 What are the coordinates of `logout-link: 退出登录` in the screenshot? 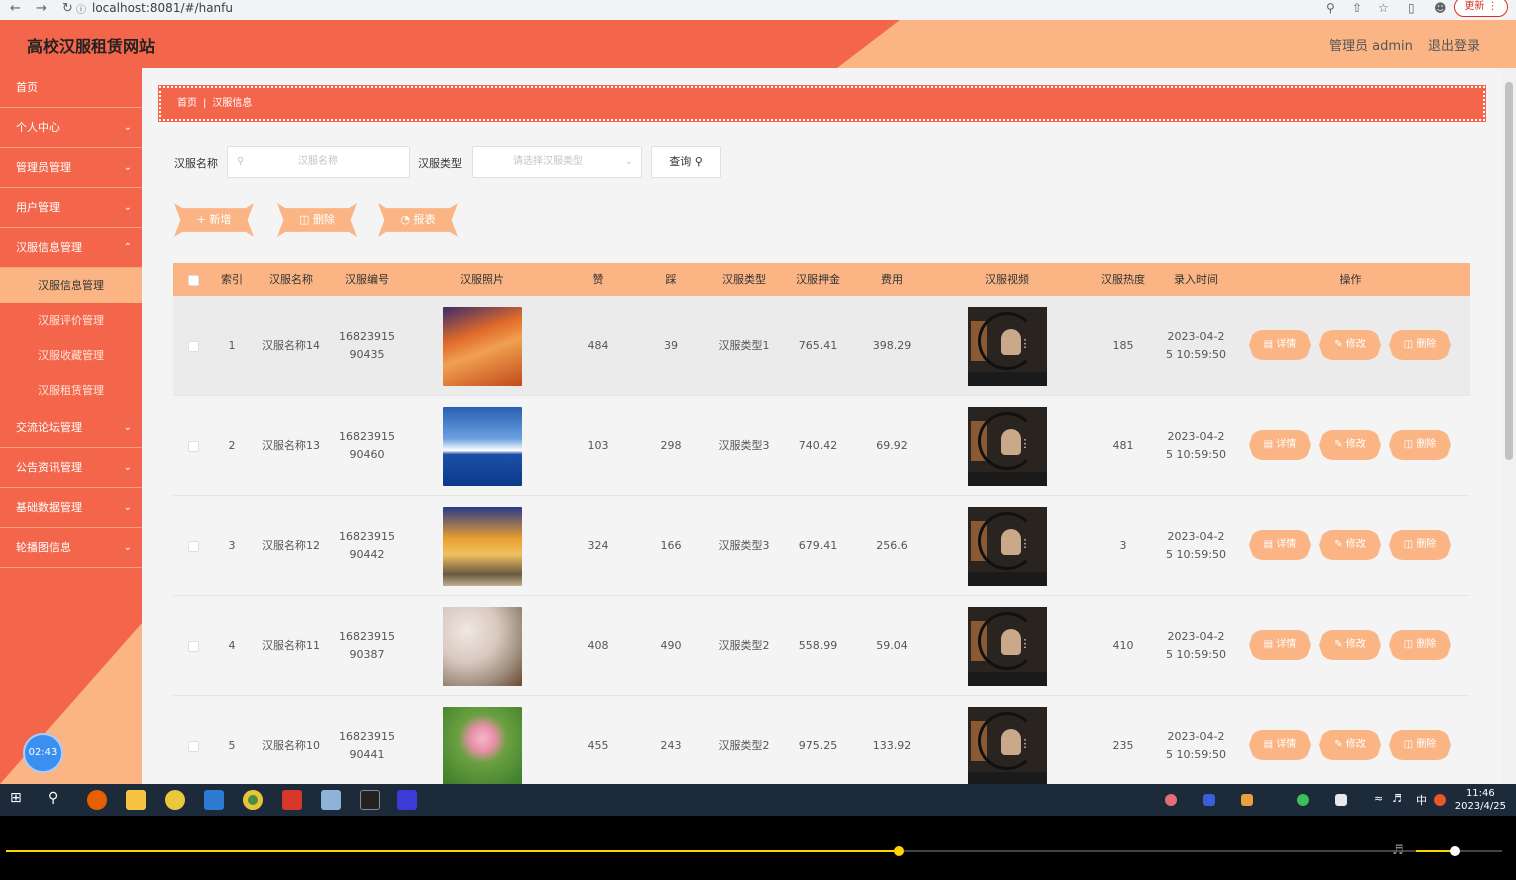 It's located at (1454, 44).